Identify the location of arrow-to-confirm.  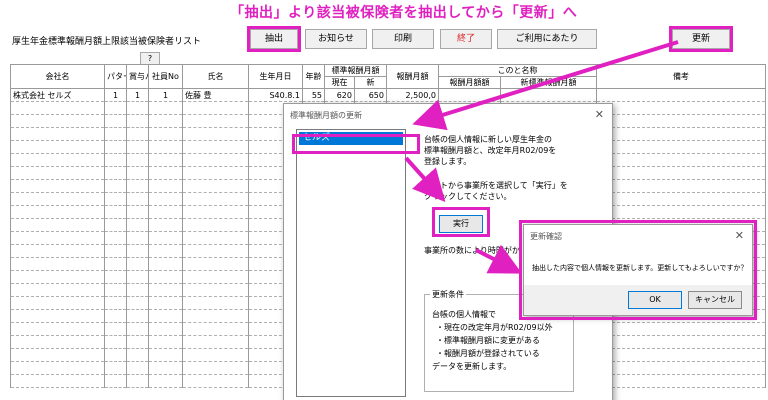
(499, 259).